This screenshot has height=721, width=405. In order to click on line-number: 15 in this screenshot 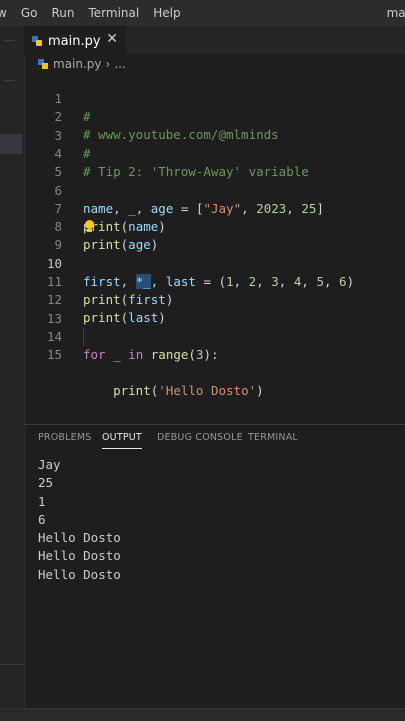, I will do `click(54, 355)`.